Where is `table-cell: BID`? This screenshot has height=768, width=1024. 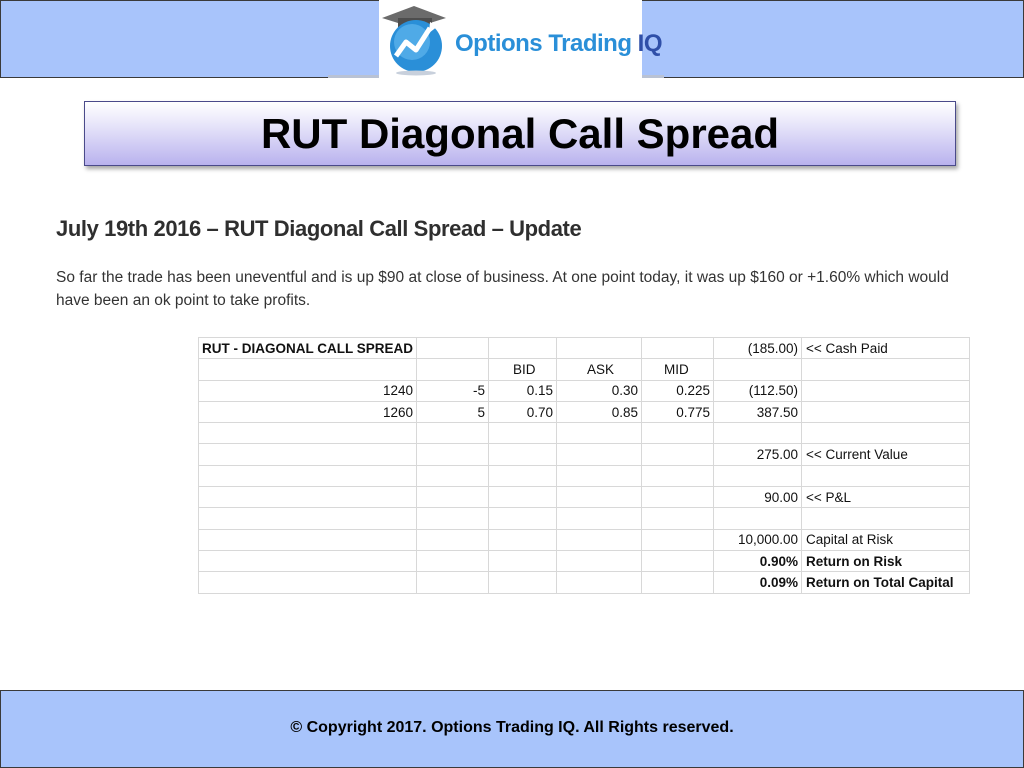
table-cell: BID is located at coordinates (523, 369).